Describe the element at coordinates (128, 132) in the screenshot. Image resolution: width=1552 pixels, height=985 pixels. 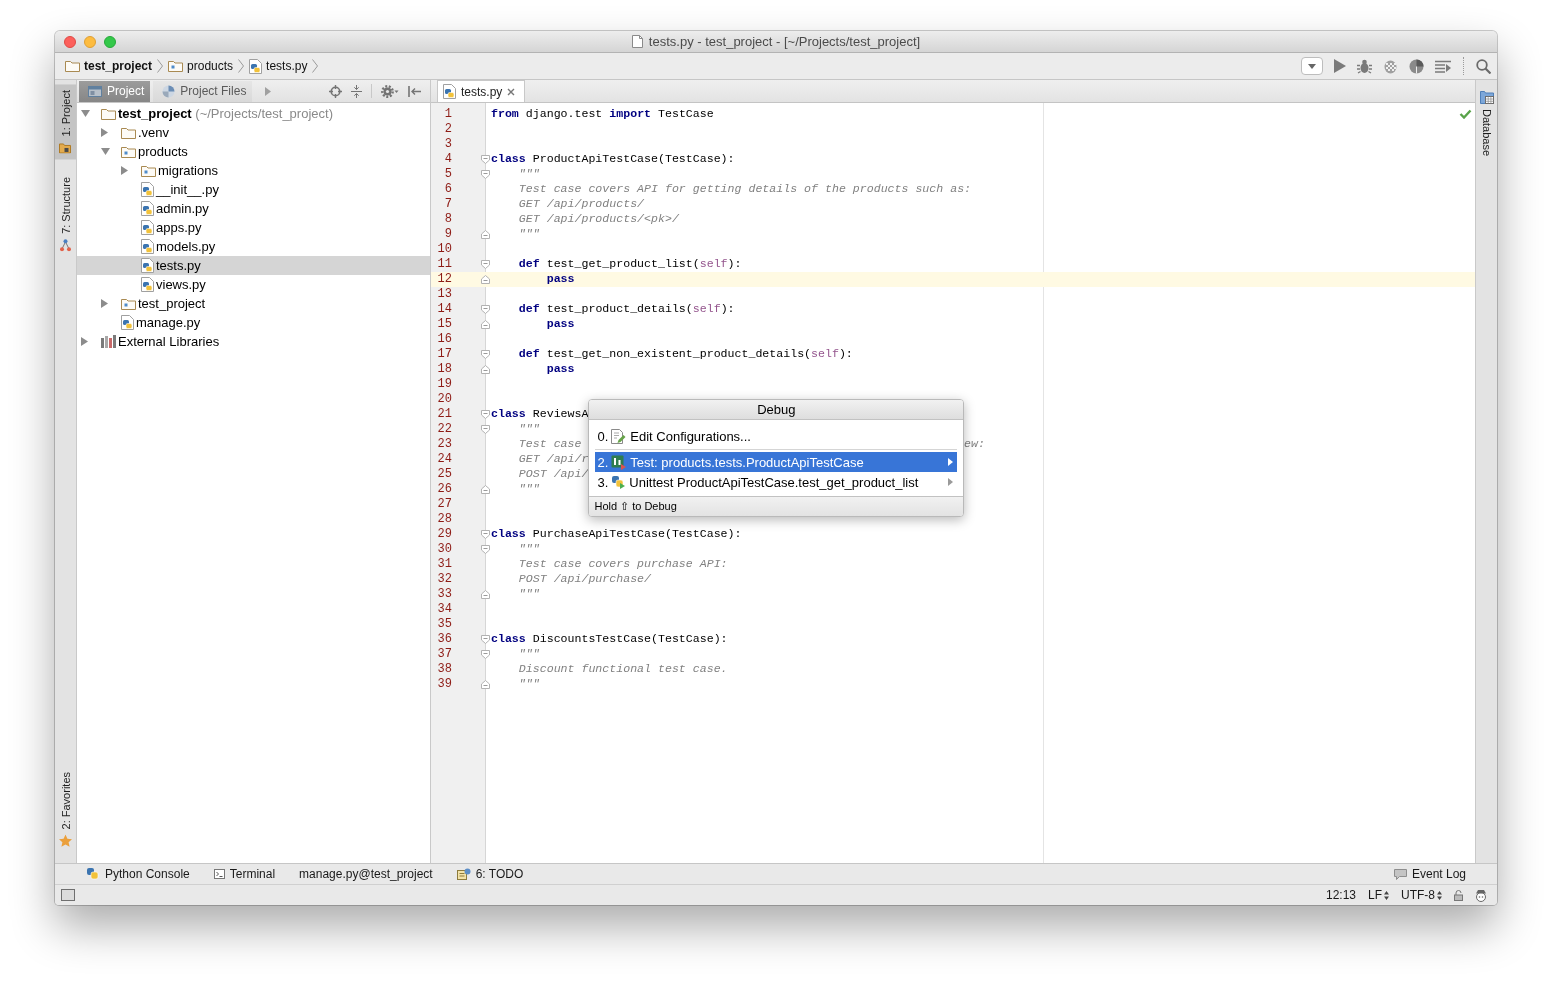
I see `folder-icon` at that location.